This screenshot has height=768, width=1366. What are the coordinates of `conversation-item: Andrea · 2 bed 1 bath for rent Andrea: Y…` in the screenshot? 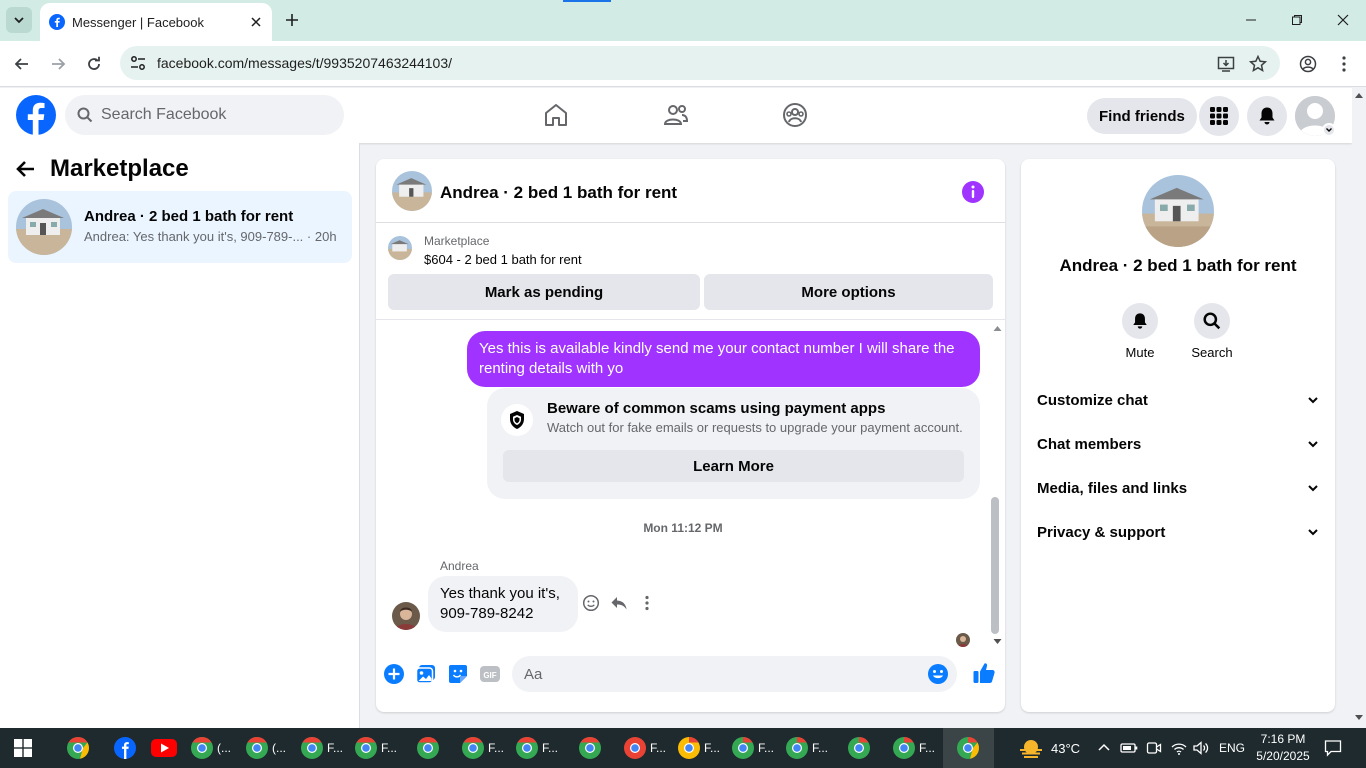 It's located at (180, 227).